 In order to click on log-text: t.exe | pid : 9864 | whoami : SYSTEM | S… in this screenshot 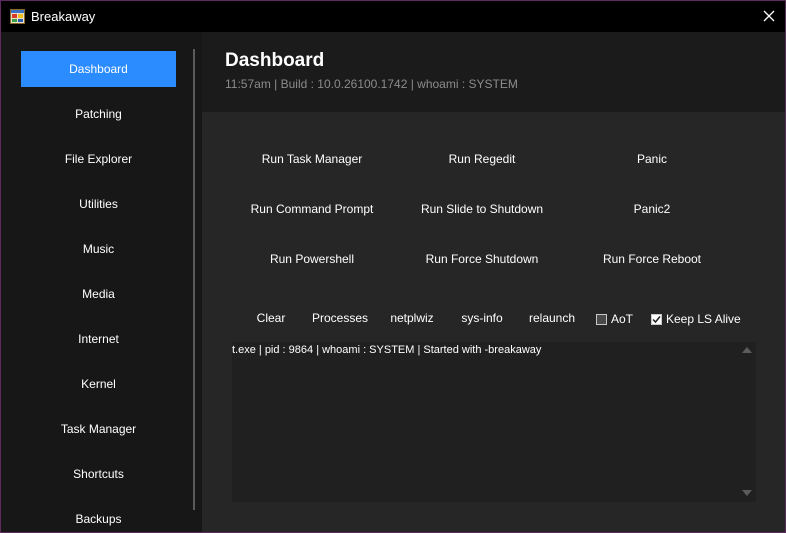, I will do `click(387, 350)`.